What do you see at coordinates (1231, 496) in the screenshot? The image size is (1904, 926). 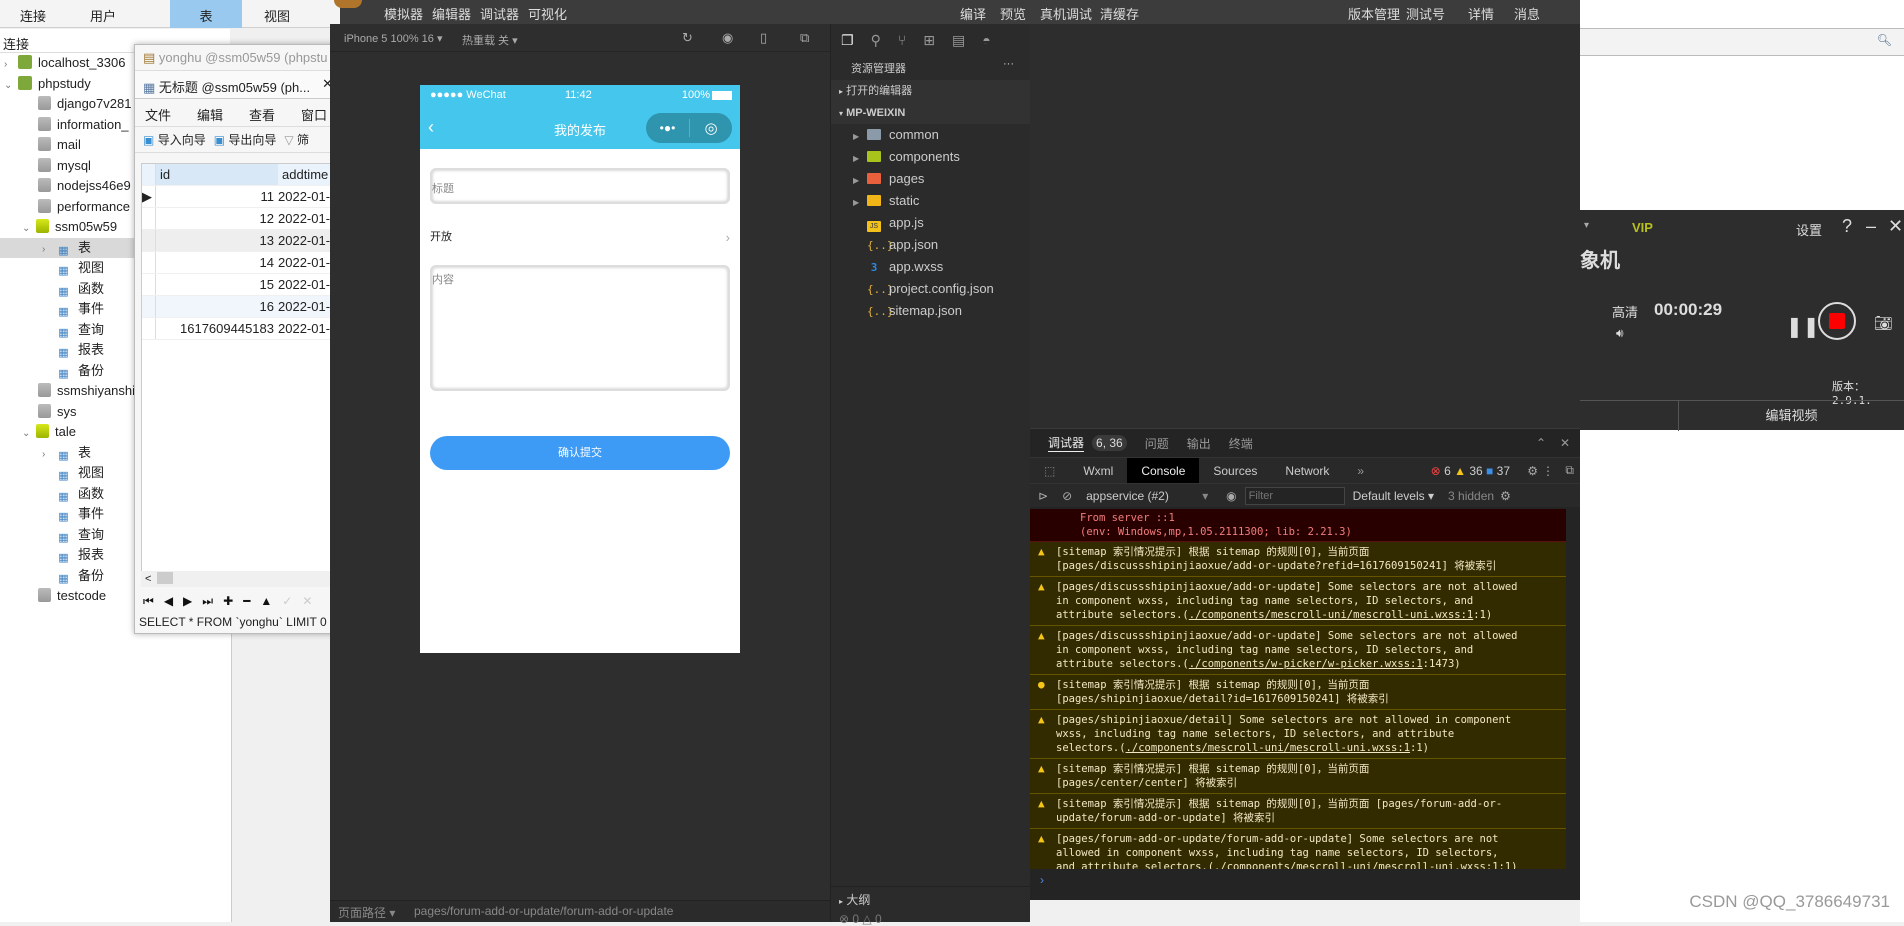 I see `eye-icon: ◉` at bounding box center [1231, 496].